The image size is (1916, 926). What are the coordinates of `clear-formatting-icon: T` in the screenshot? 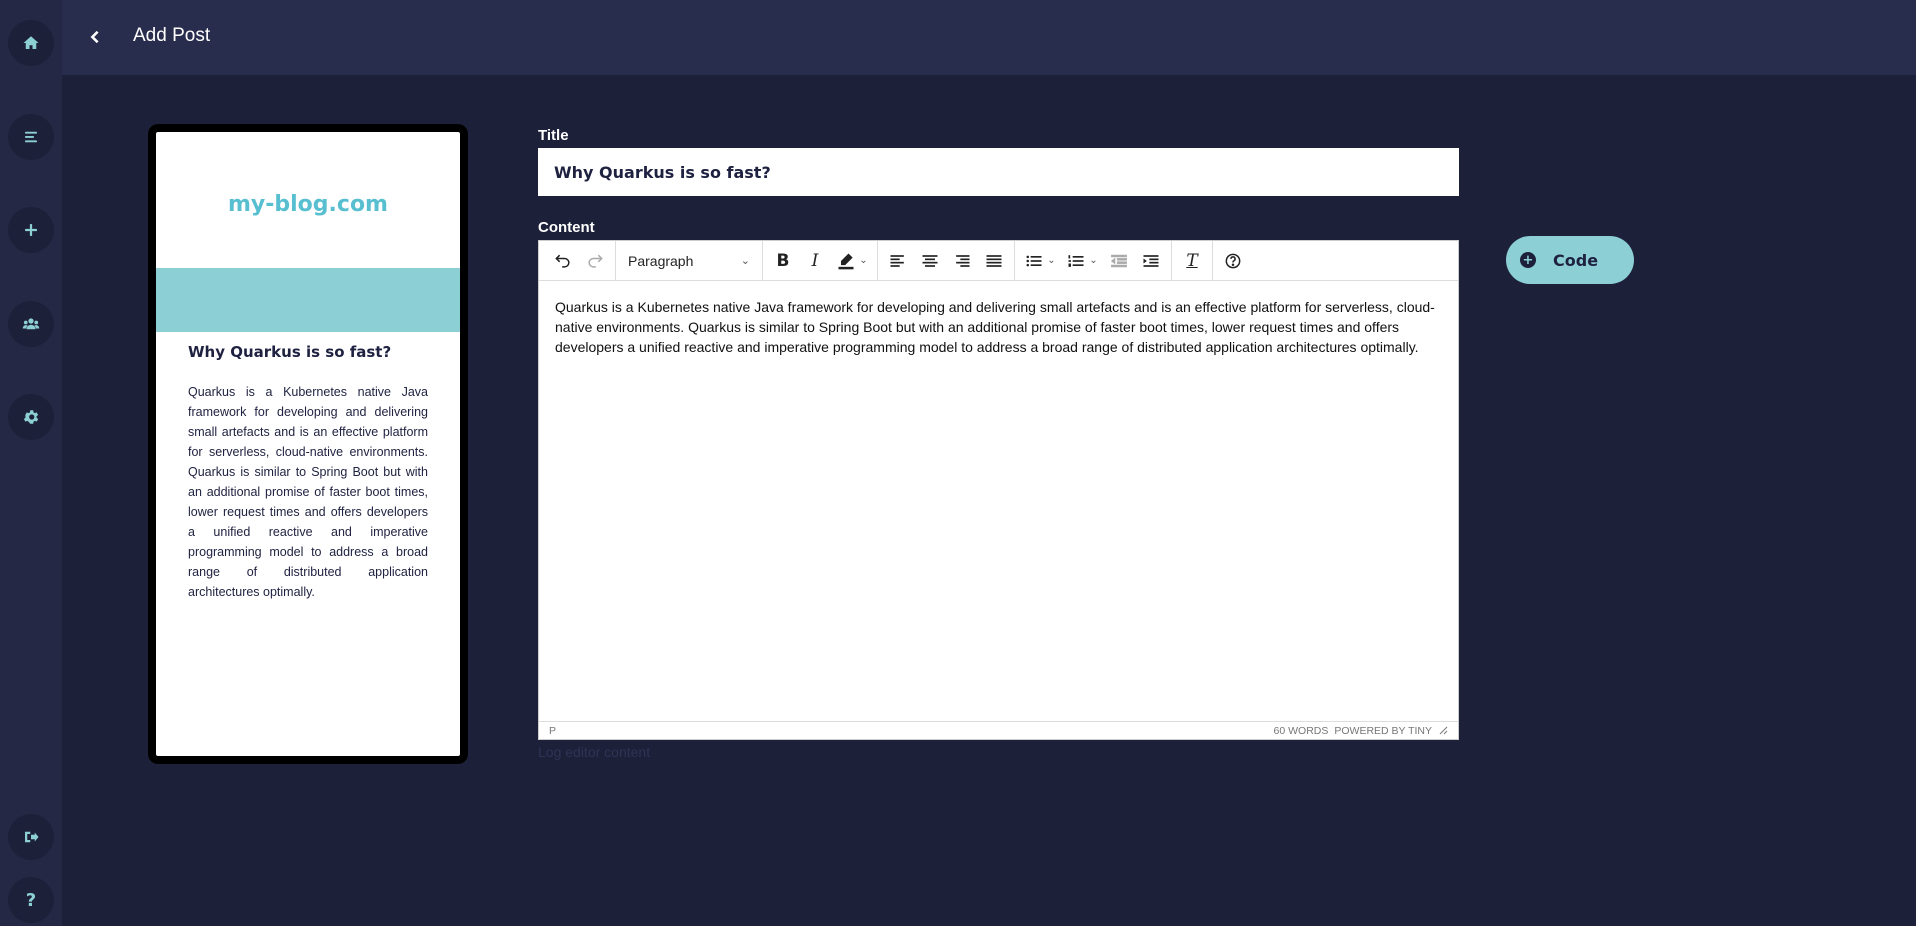 It's located at (1192, 260).